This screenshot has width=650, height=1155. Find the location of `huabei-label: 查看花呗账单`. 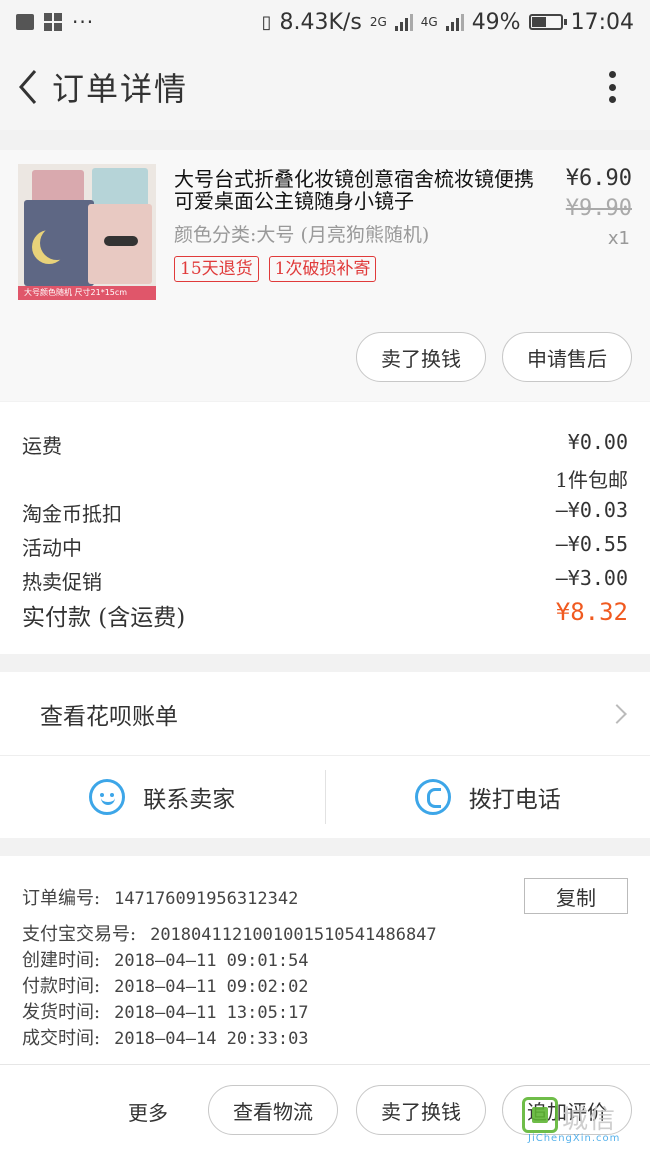

huabei-label: 查看花呗账单 is located at coordinates (109, 716).